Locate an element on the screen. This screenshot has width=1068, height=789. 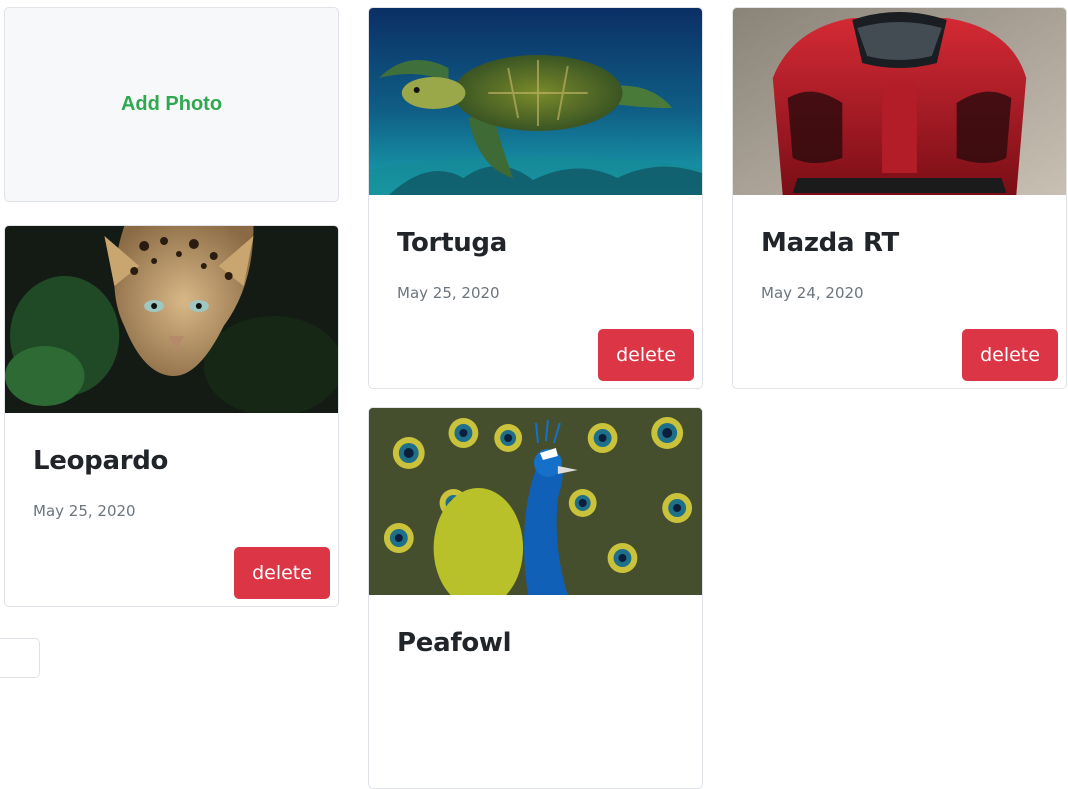
add-photo-label: Add Photo is located at coordinates (171, 104).